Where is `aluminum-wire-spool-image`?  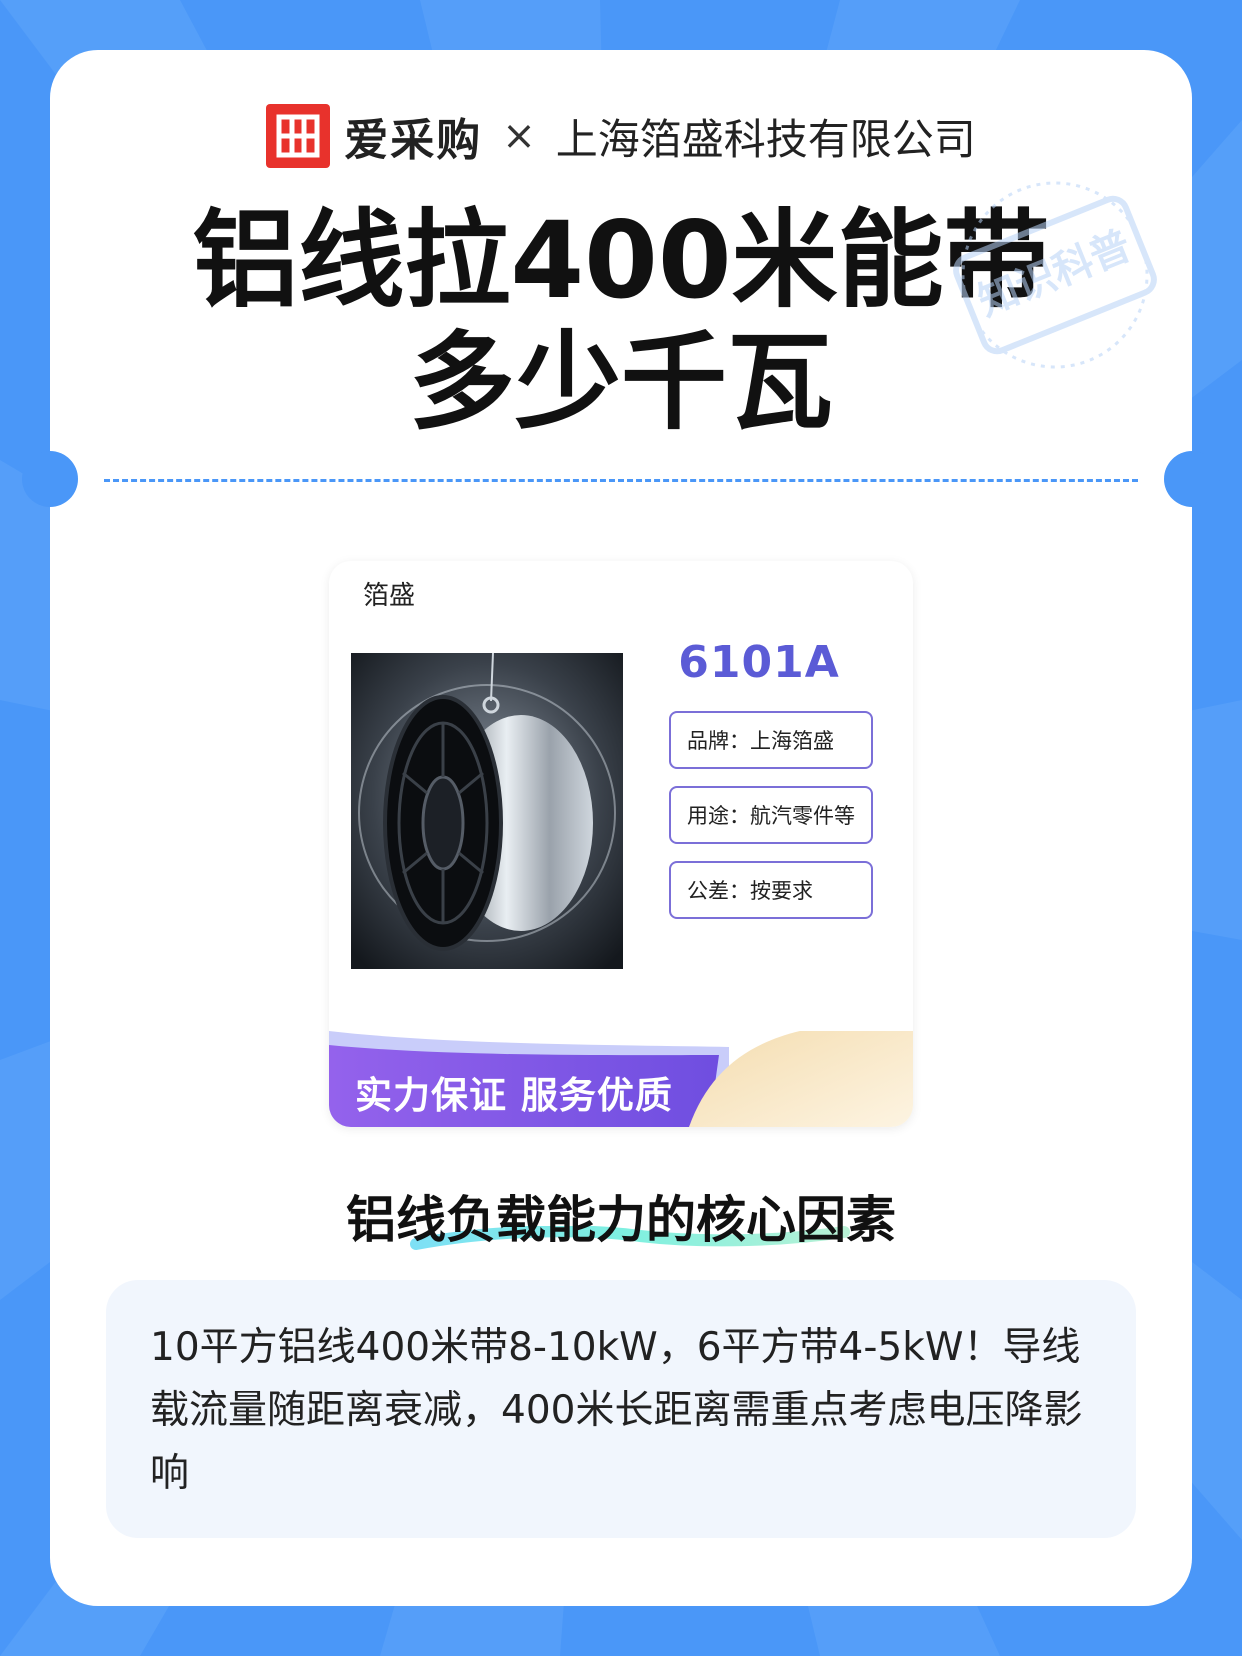
aluminum-wire-spool-image is located at coordinates (487, 811).